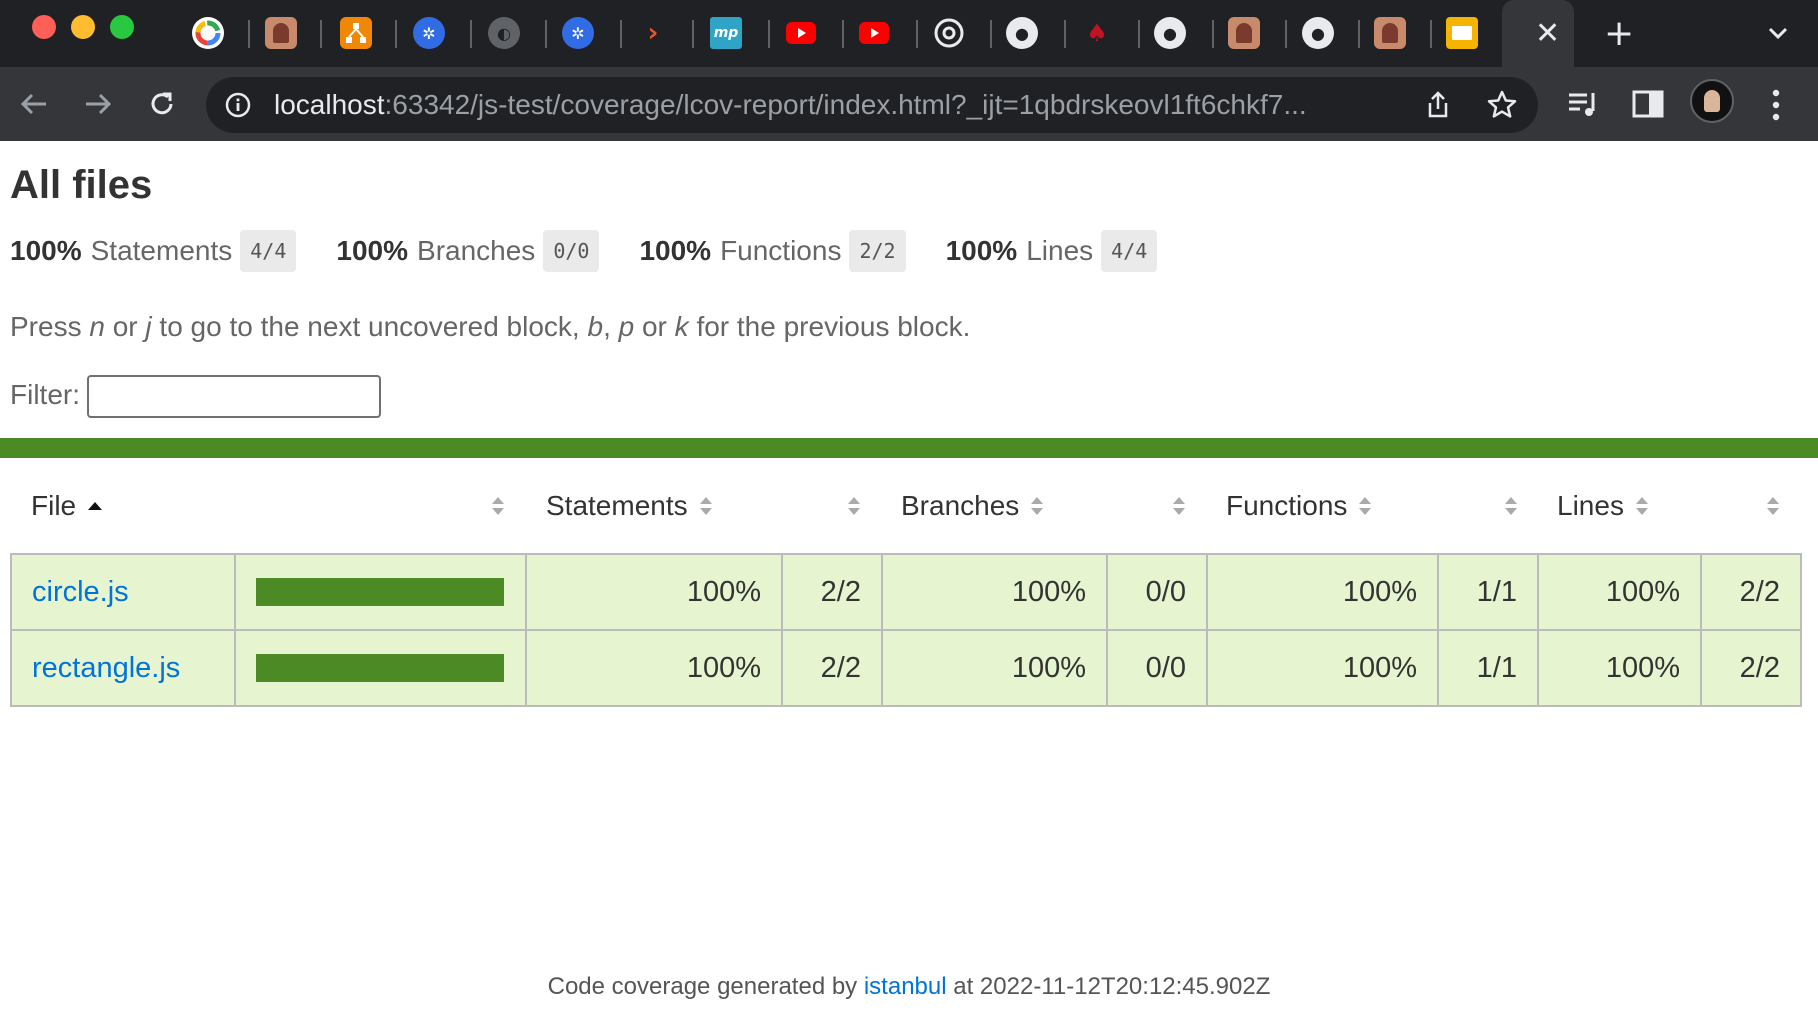 This screenshot has width=1818, height=1016. I want to click on more-menu-icon, so click(1776, 105).